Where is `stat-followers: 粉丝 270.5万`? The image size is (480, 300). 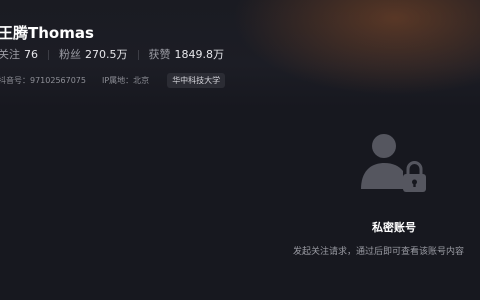
stat-followers: 粉丝 270.5万 is located at coordinates (93, 55).